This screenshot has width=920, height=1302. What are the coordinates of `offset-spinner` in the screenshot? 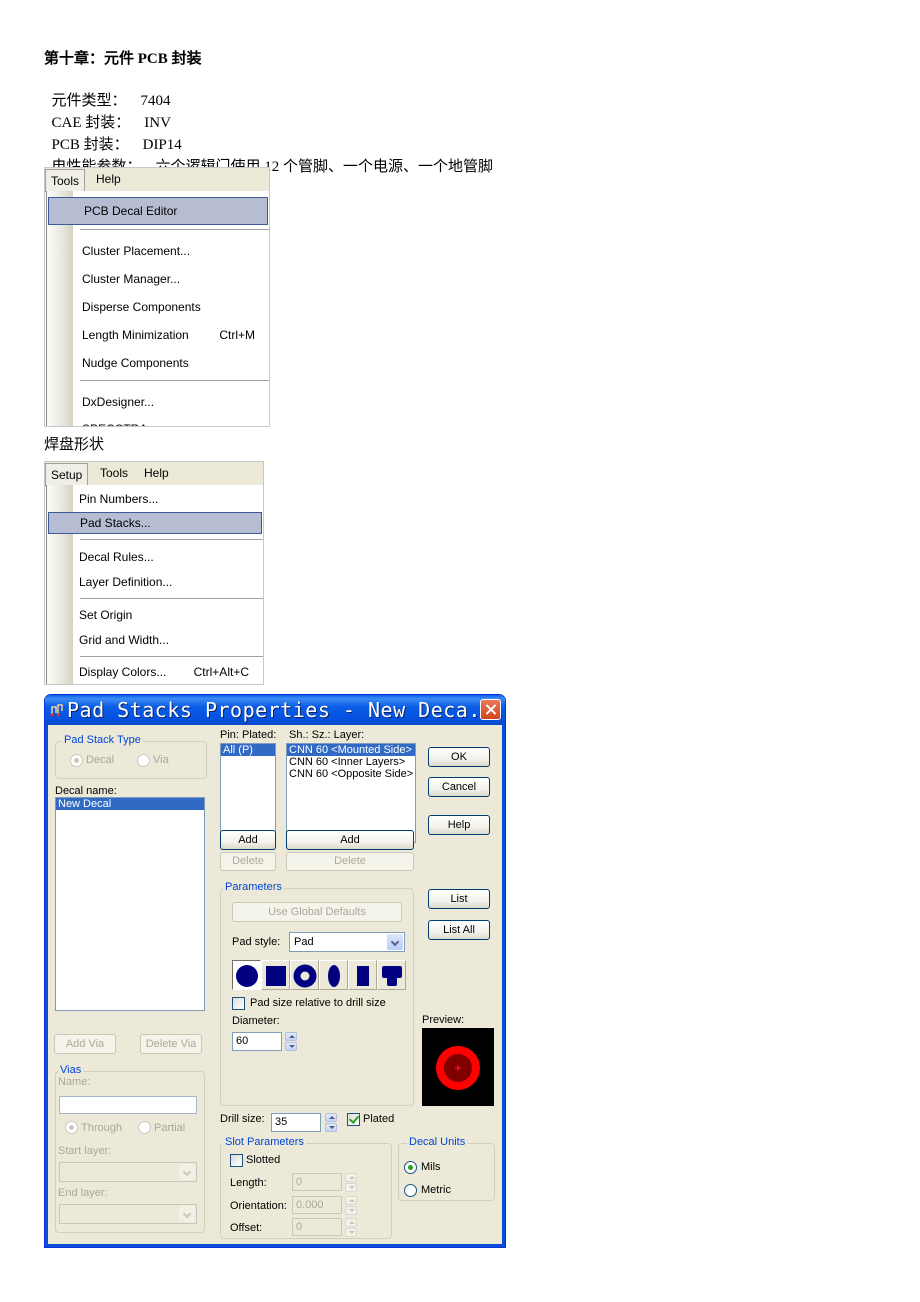 It's located at (351, 1227).